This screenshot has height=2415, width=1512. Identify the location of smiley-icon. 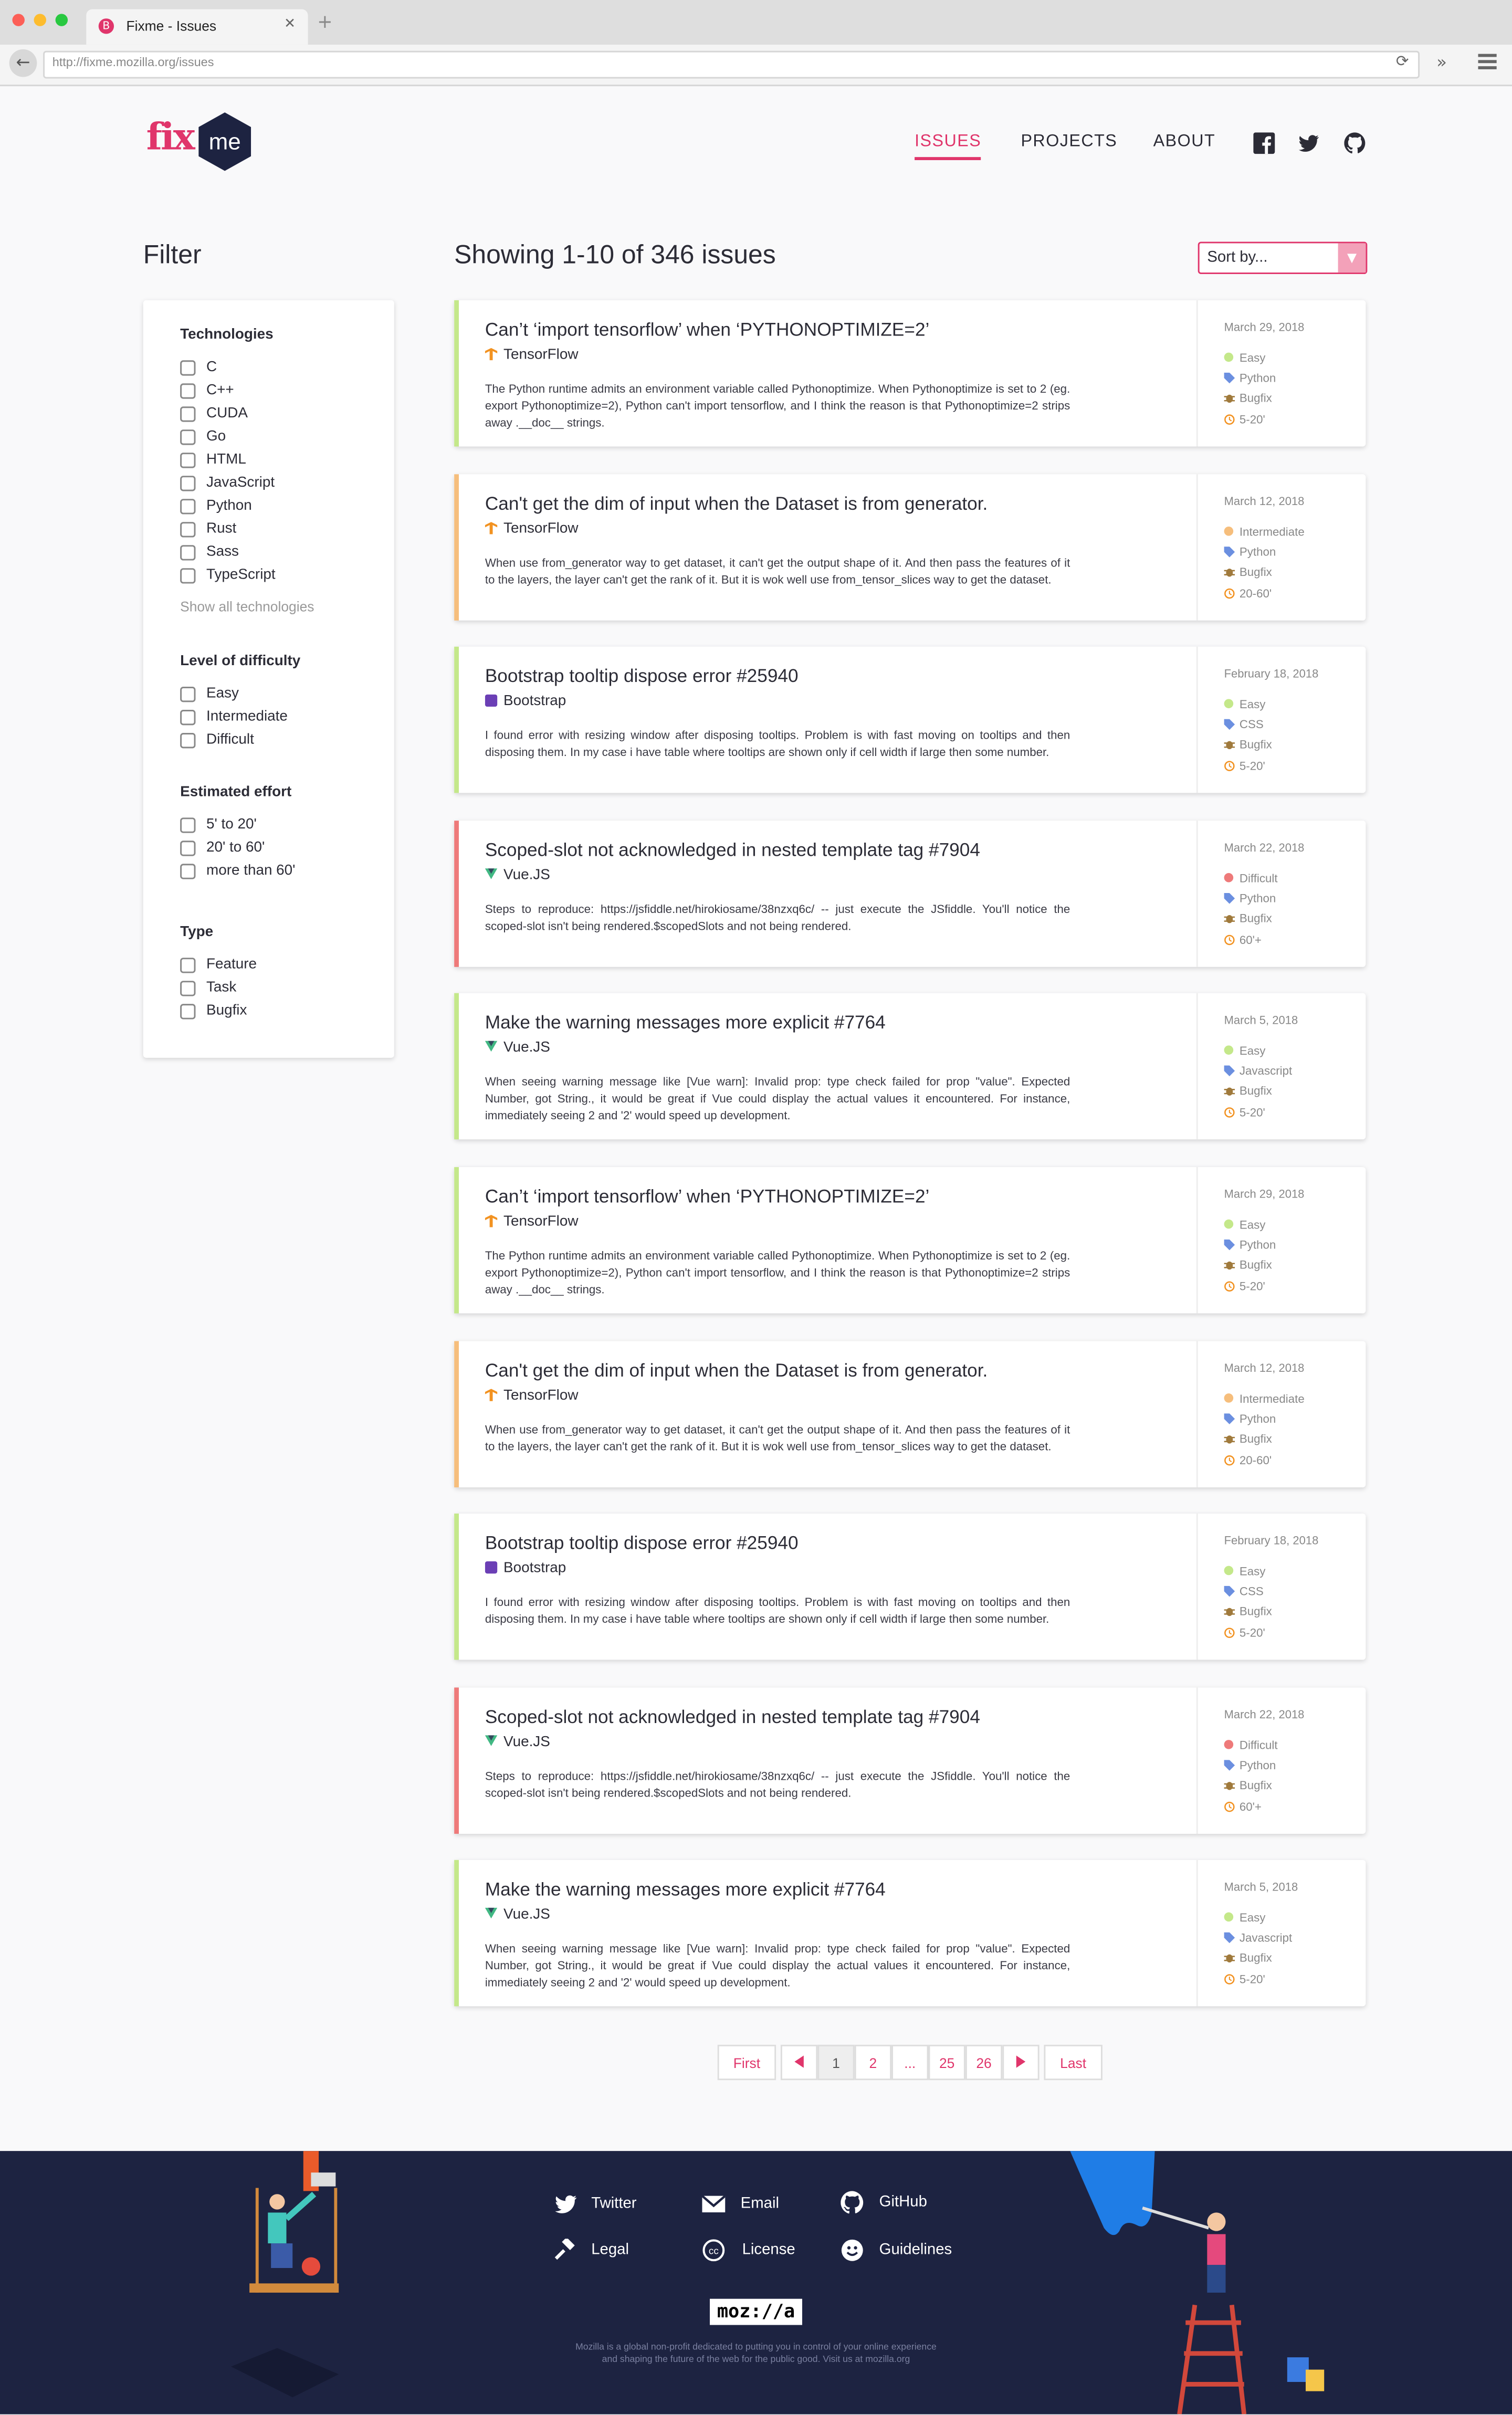
(852, 2250).